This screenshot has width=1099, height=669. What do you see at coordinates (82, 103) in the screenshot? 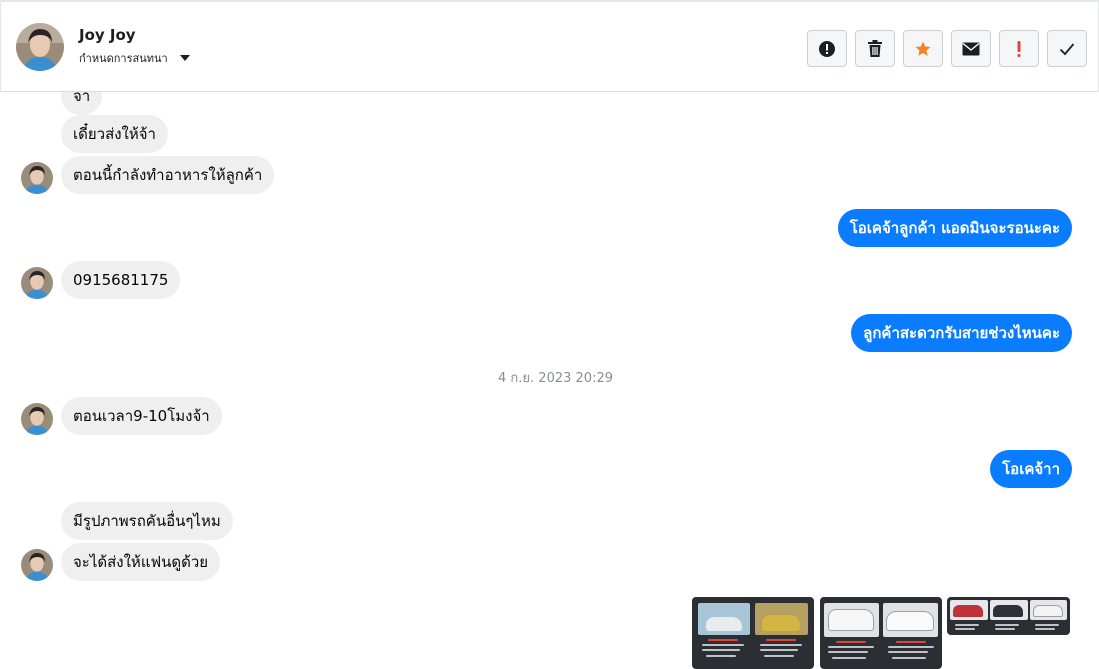
I see `incoming-message: จ้า` at bounding box center [82, 103].